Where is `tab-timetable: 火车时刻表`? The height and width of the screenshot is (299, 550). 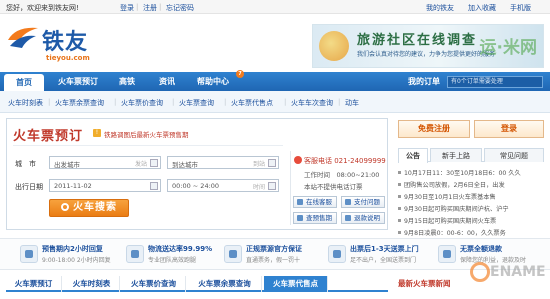 tab-timetable: 火车时刻表 is located at coordinates (92, 284).